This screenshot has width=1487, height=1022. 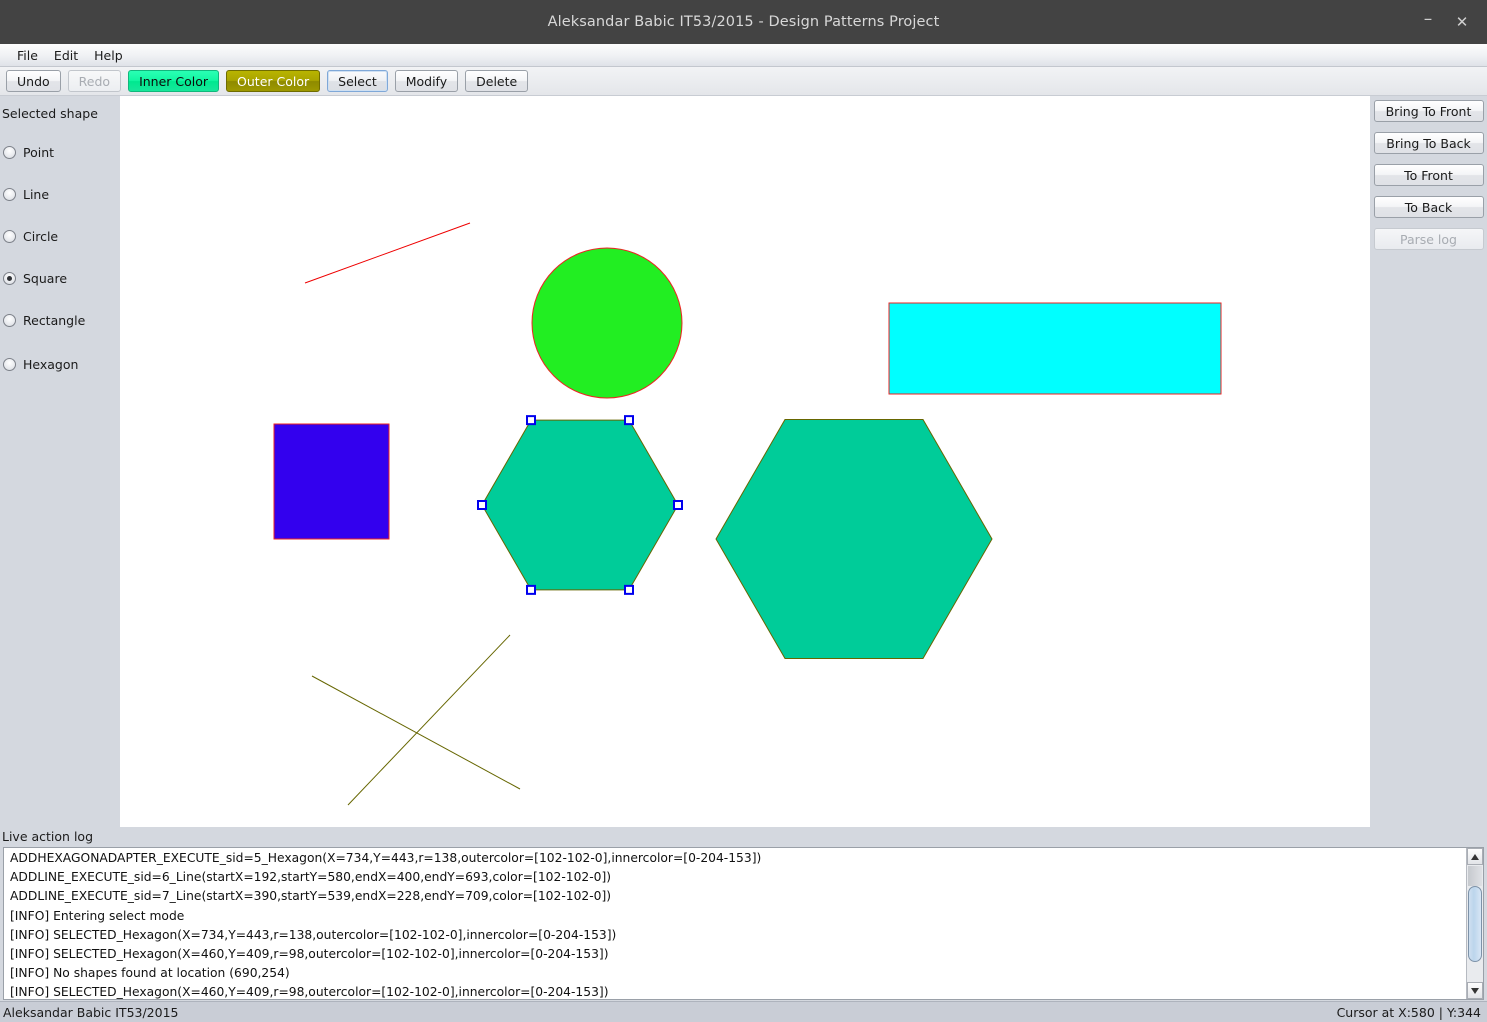 What do you see at coordinates (743, 55) in the screenshot?
I see `menu-bar: File Edit Help` at bounding box center [743, 55].